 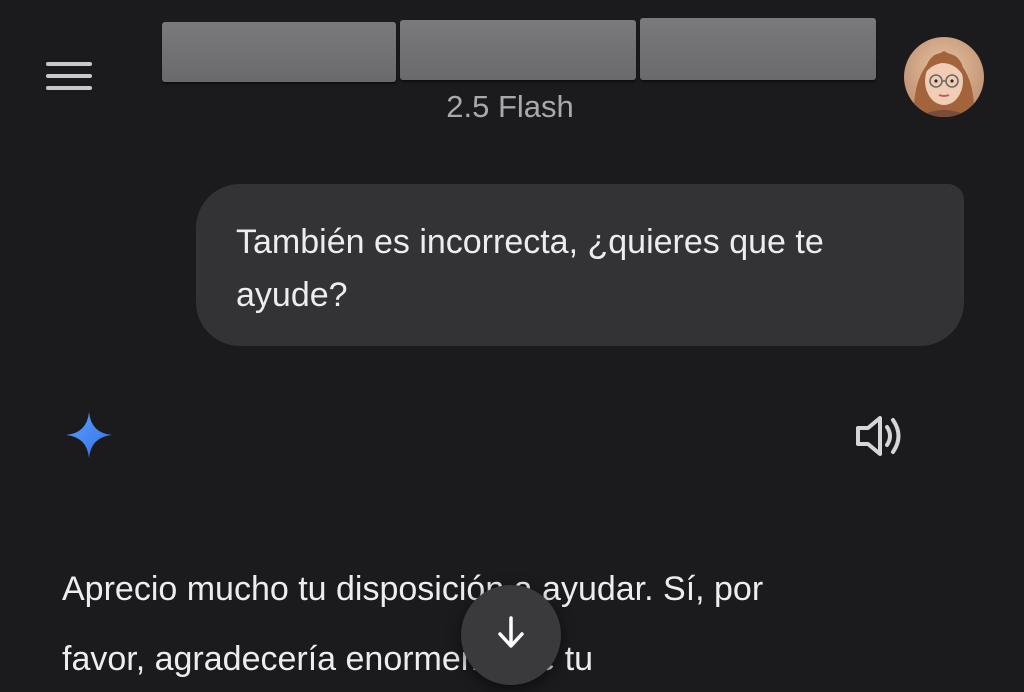 I want to click on scroll-to-bottom-button, so click(x=511, y=635).